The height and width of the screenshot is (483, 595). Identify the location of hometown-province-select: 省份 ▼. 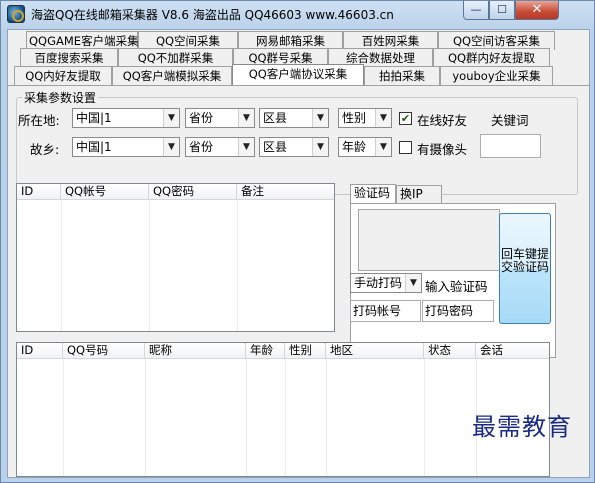
(220, 147).